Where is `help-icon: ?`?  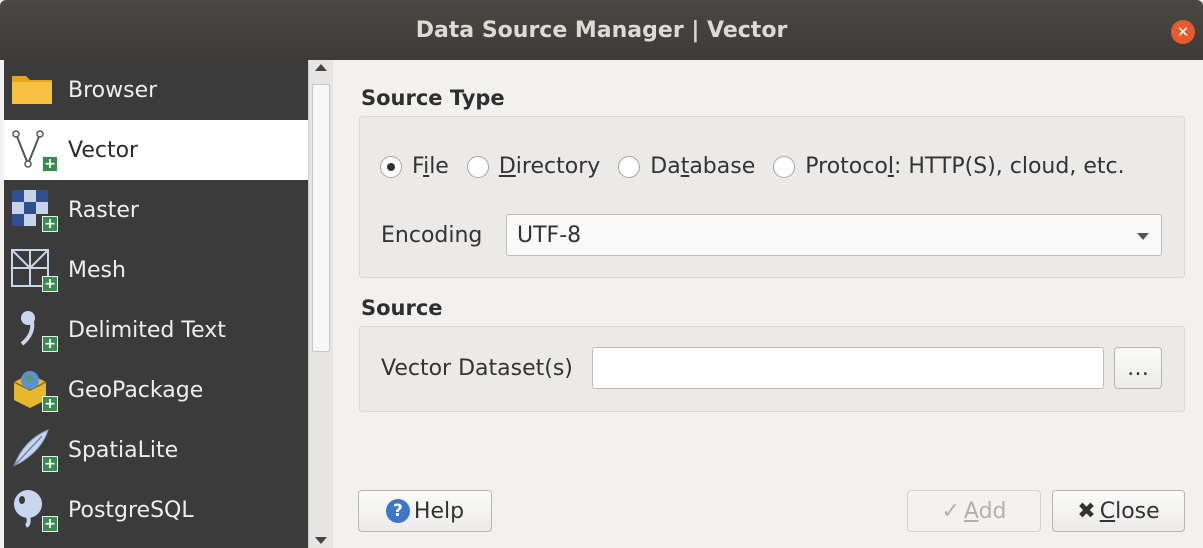
help-icon: ? is located at coordinates (397, 511).